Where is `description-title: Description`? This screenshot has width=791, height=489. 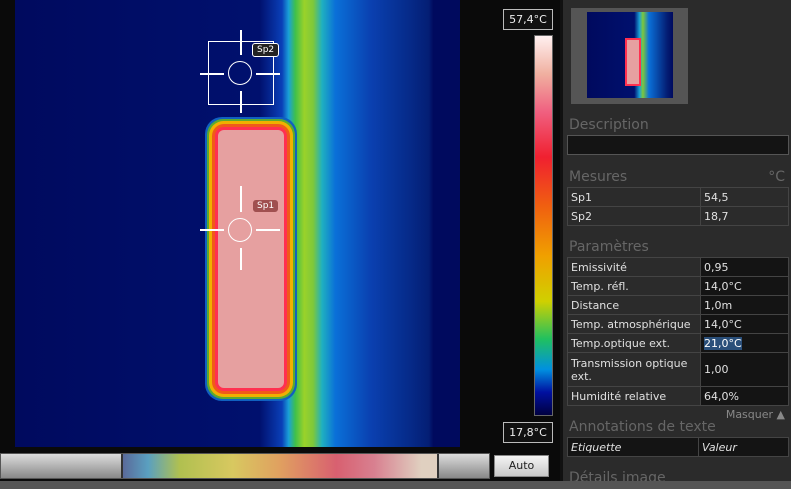 description-title: Description is located at coordinates (609, 125).